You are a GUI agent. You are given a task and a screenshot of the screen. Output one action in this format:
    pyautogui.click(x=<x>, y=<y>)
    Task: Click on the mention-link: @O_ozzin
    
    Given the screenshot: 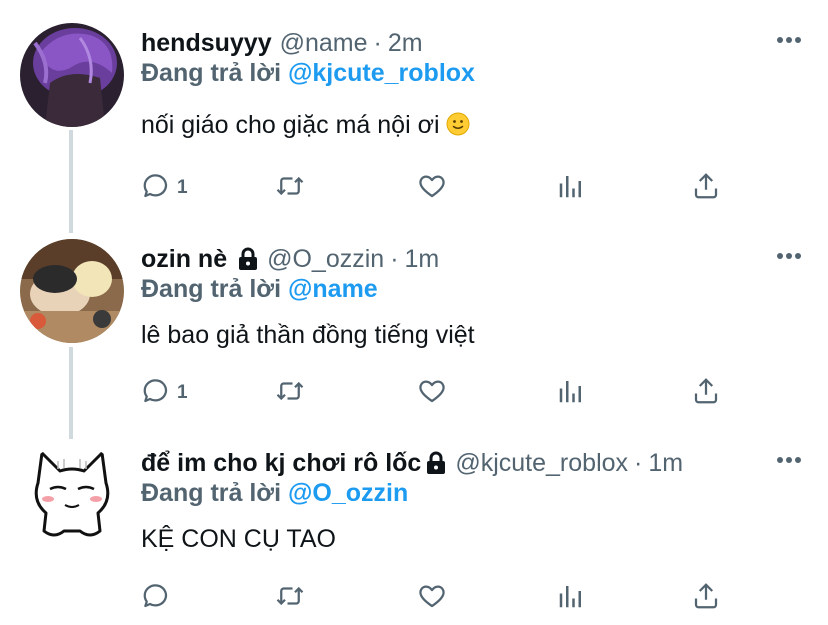 What is the action you would take?
    pyautogui.click(x=348, y=493)
    